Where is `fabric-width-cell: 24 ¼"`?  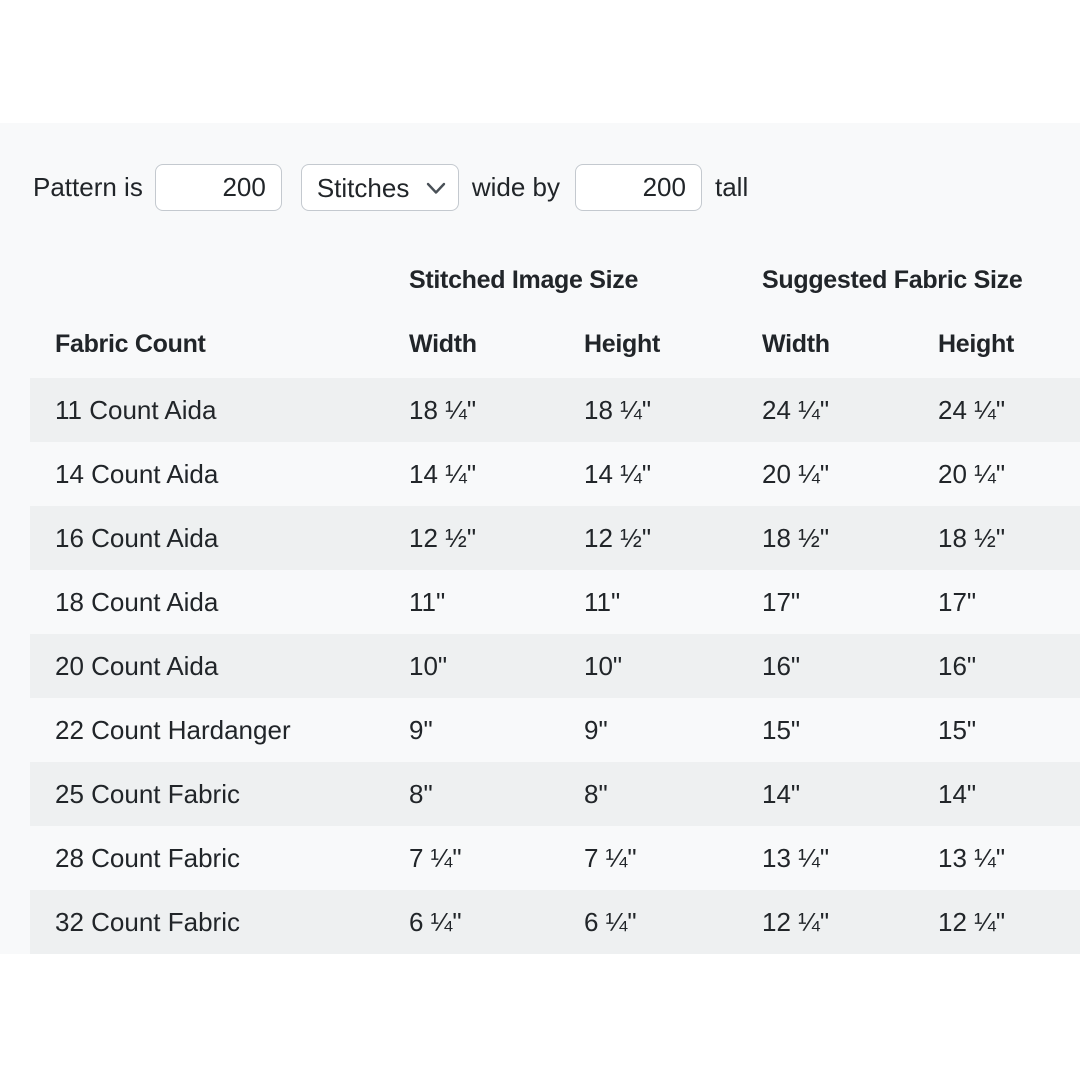
fabric-width-cell: 24 ¼" is located at coordinates (796, 409).